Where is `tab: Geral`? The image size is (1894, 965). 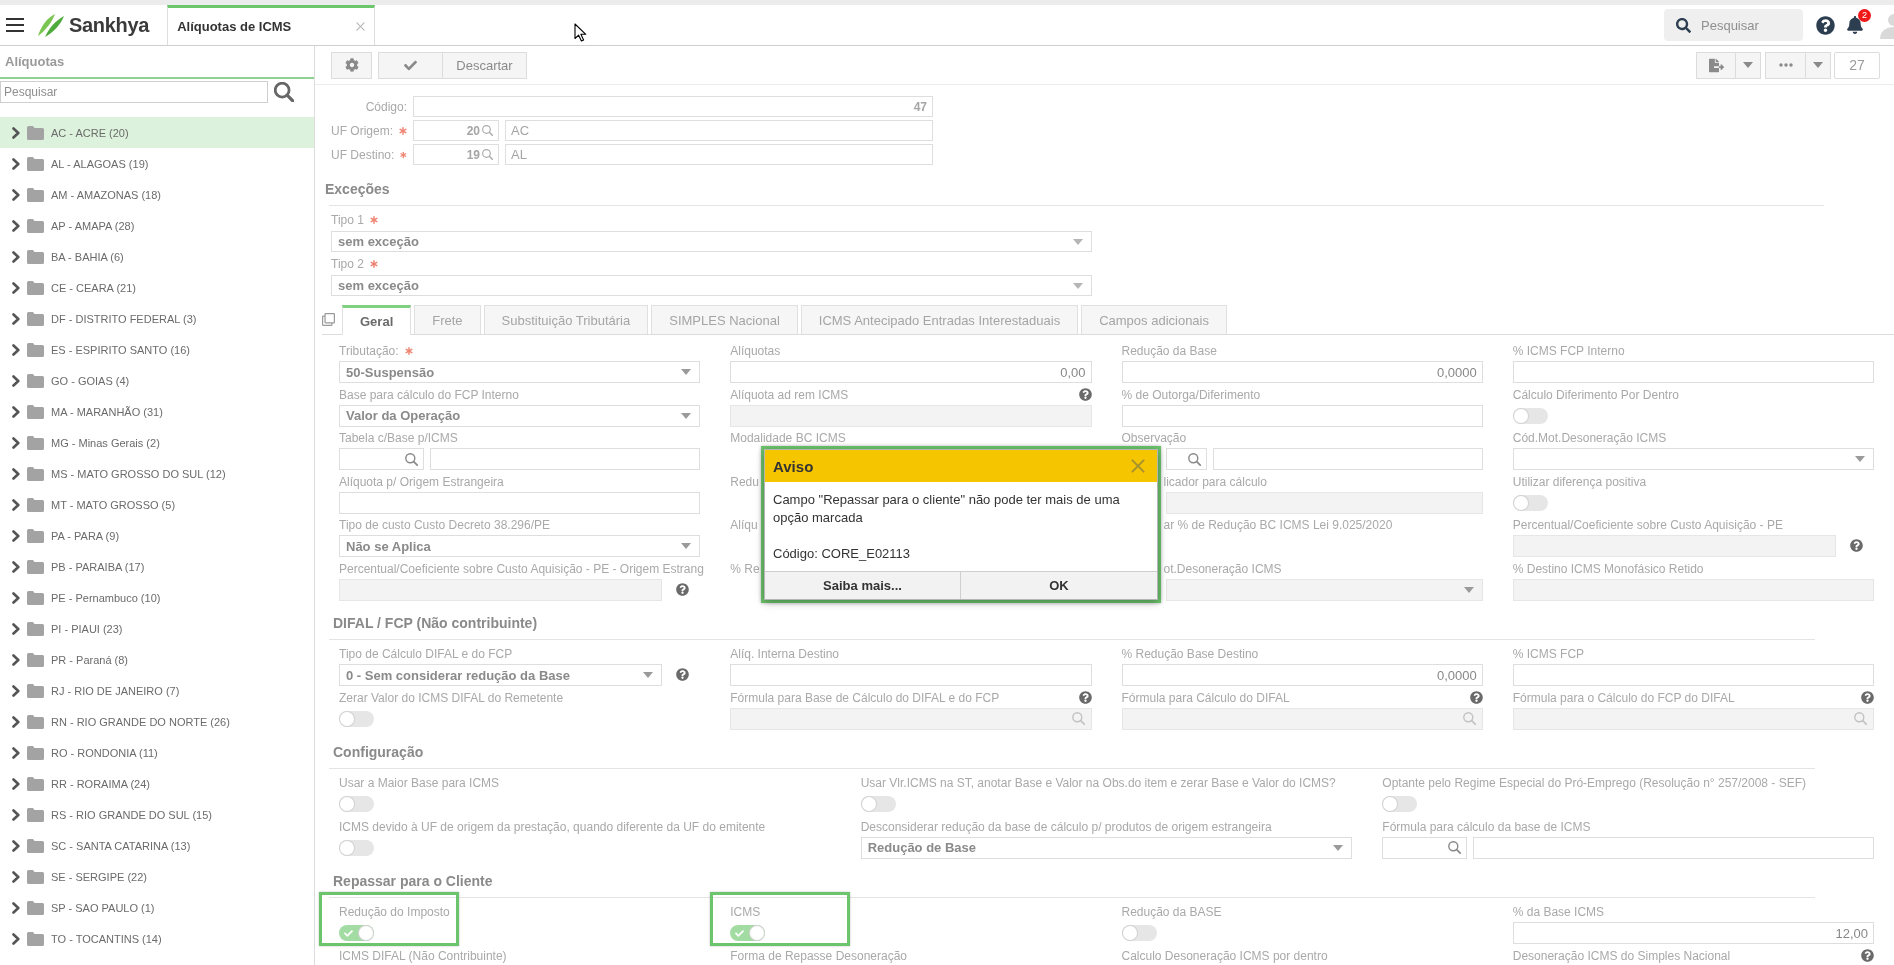
tab: Geral is located at coordinates (377, 320).